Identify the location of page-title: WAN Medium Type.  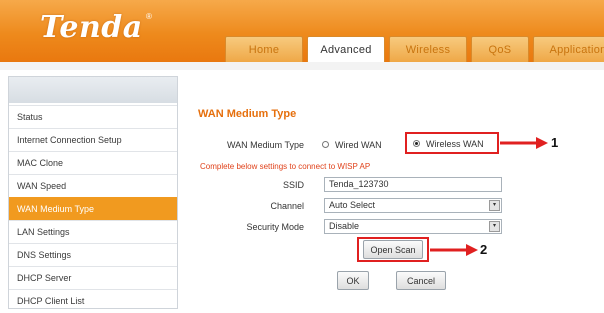
(247, 114).